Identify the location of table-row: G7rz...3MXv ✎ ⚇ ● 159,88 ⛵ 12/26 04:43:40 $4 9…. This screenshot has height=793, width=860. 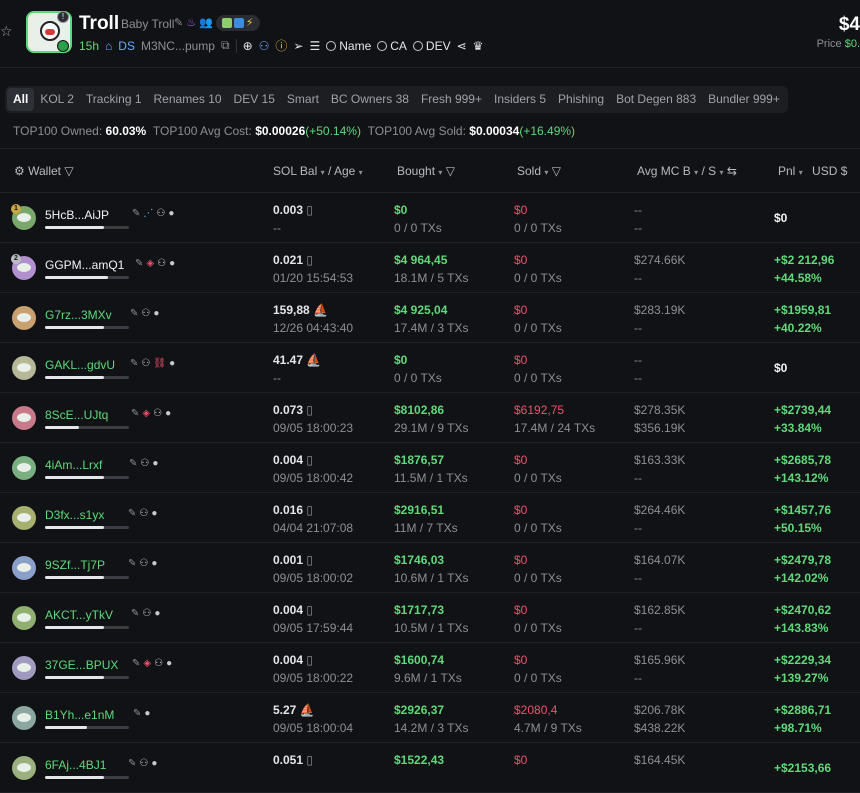
(430, 318).